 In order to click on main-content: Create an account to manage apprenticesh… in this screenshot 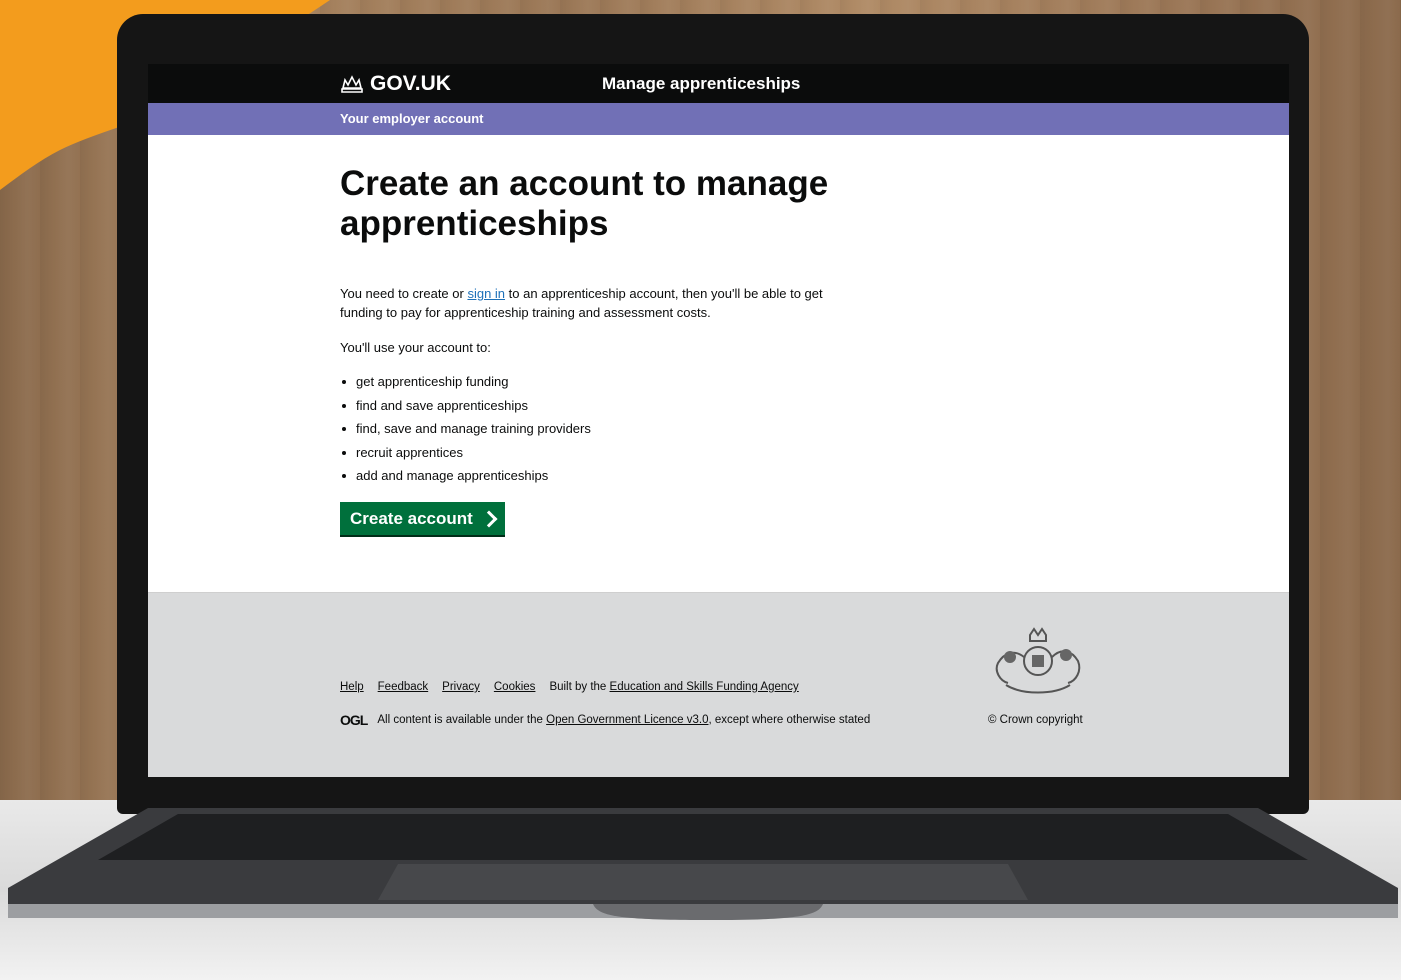, I will do `click(600, 349)`.